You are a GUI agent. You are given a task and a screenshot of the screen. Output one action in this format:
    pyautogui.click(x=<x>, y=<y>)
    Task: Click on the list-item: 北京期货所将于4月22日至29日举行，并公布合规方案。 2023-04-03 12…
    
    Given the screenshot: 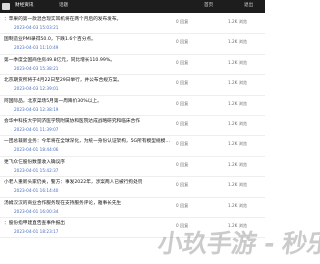 What is the action you would take?
    pyautogui.click(x=132, y=85)
    